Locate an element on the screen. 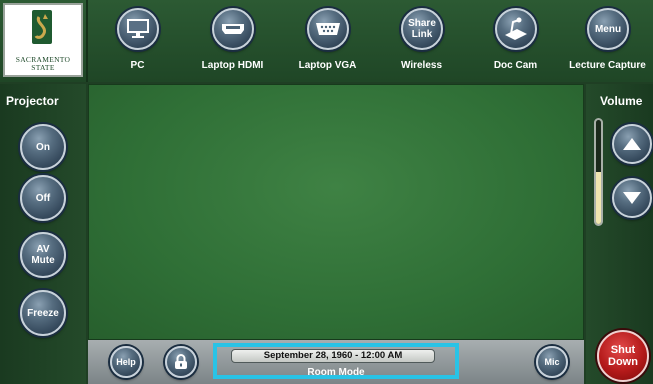  source-wireless: Share Link Wireless is located at coordinates (421, 41).